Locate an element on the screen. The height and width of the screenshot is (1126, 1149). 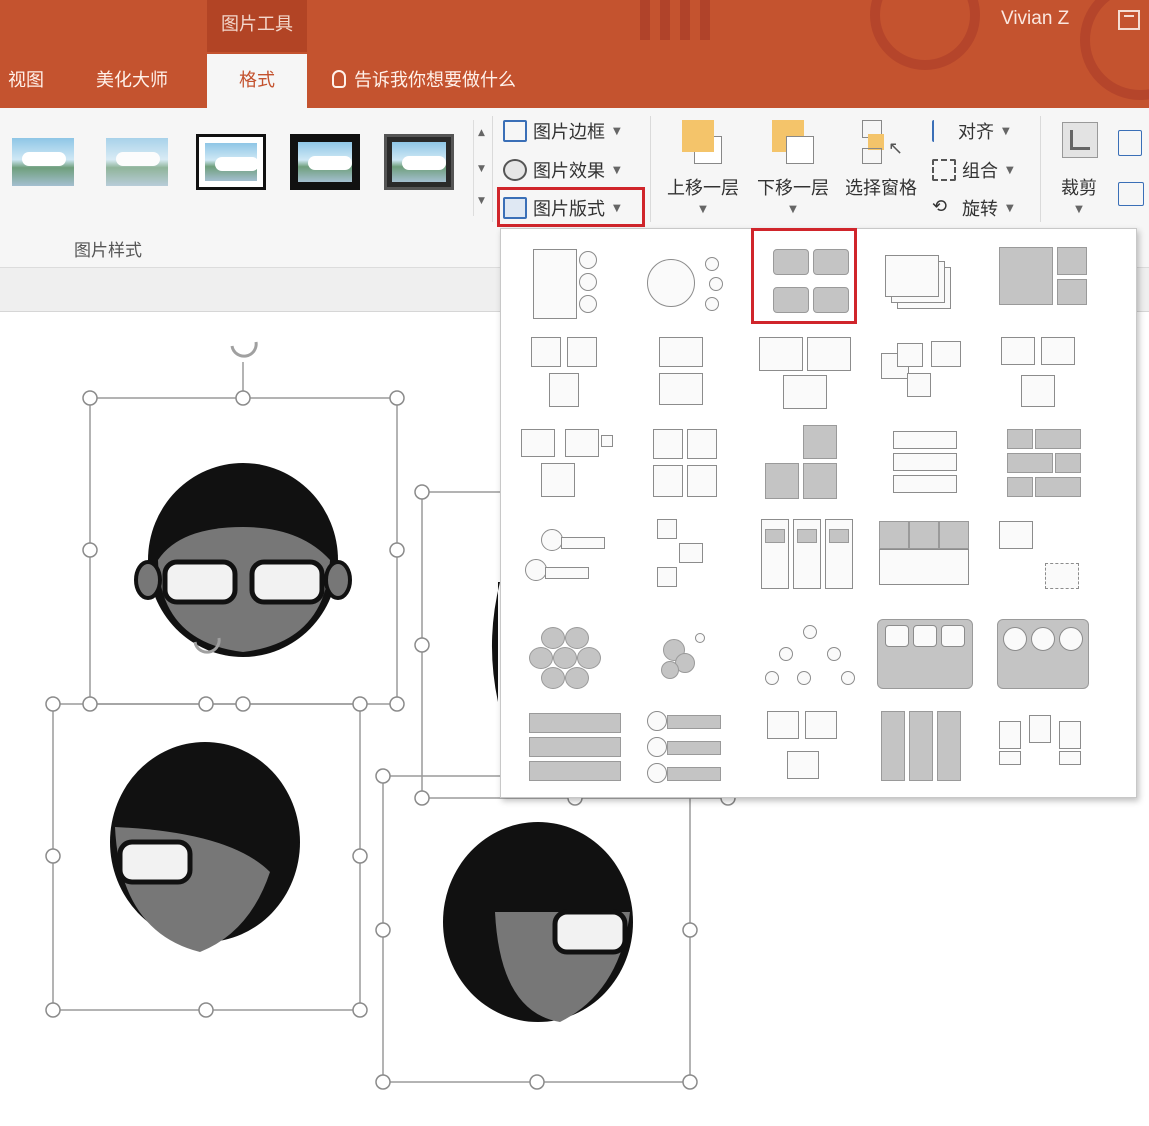
bring-forward-button: 上移一层 ▼ is located at coordinates (703, 166).